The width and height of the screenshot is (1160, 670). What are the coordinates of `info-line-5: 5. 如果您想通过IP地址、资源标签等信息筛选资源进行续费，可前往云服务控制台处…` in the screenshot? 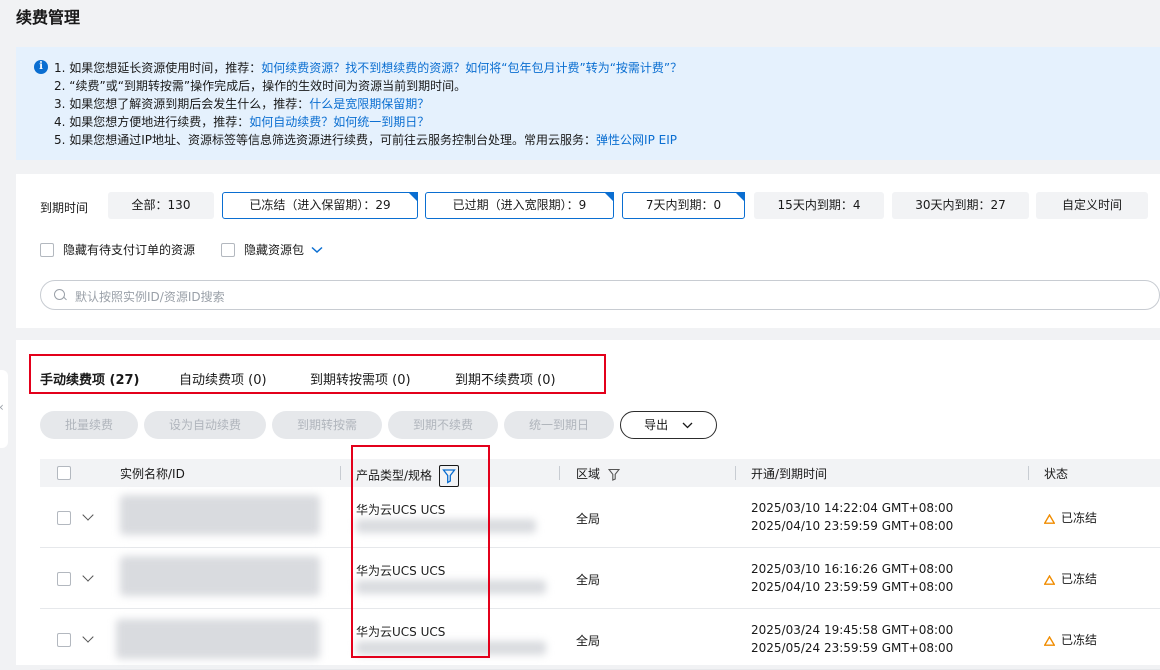 It's located at (365, 140).